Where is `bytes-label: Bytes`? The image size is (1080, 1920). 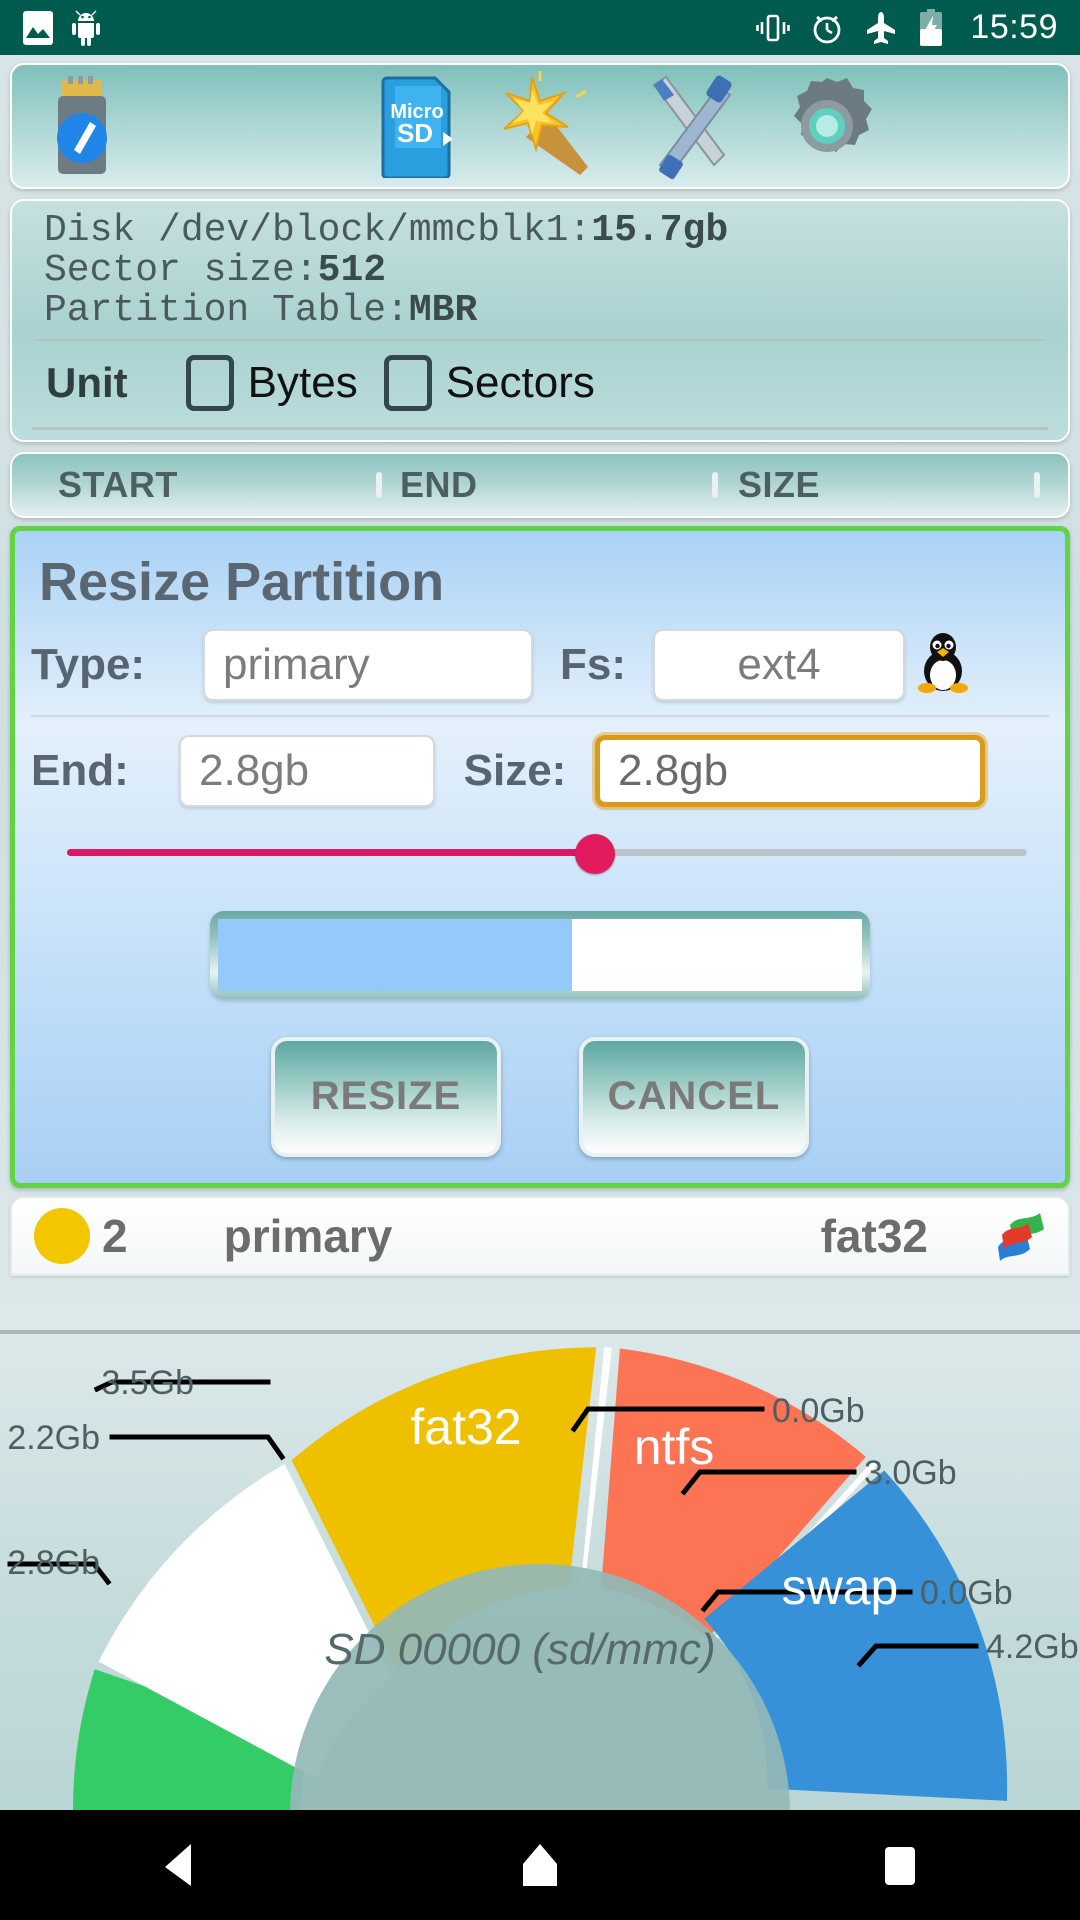
bytes-label: Bytes is located at coordinates (303, 383).